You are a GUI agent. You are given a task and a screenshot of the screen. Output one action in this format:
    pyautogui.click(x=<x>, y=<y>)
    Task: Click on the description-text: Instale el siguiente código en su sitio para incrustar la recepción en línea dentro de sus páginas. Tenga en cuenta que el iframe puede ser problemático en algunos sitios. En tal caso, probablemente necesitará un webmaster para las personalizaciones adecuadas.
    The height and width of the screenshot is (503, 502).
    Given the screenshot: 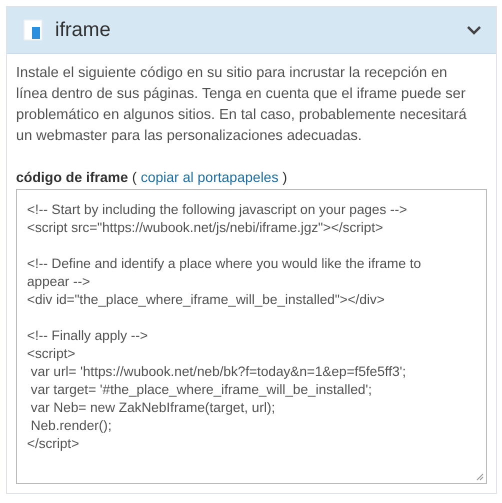 What is the action you would take?
    pyautogui.click(x=242, y=105)
    